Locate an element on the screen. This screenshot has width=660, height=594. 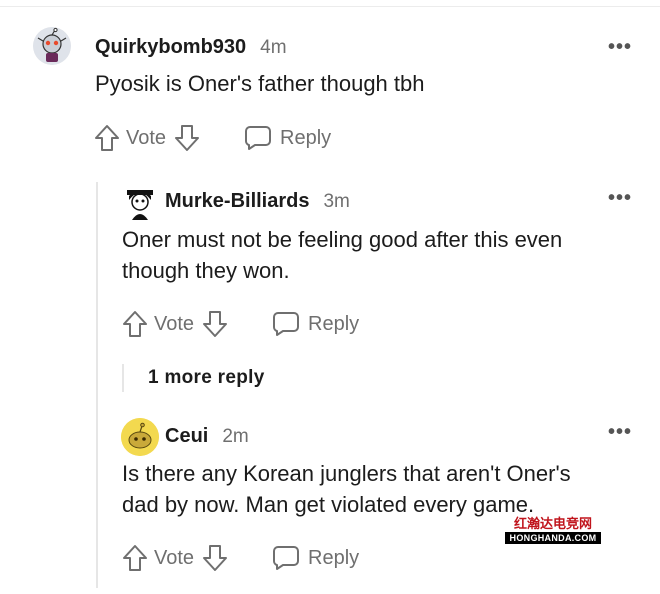
timestamp: 3m is located at coordinates (336, 201).